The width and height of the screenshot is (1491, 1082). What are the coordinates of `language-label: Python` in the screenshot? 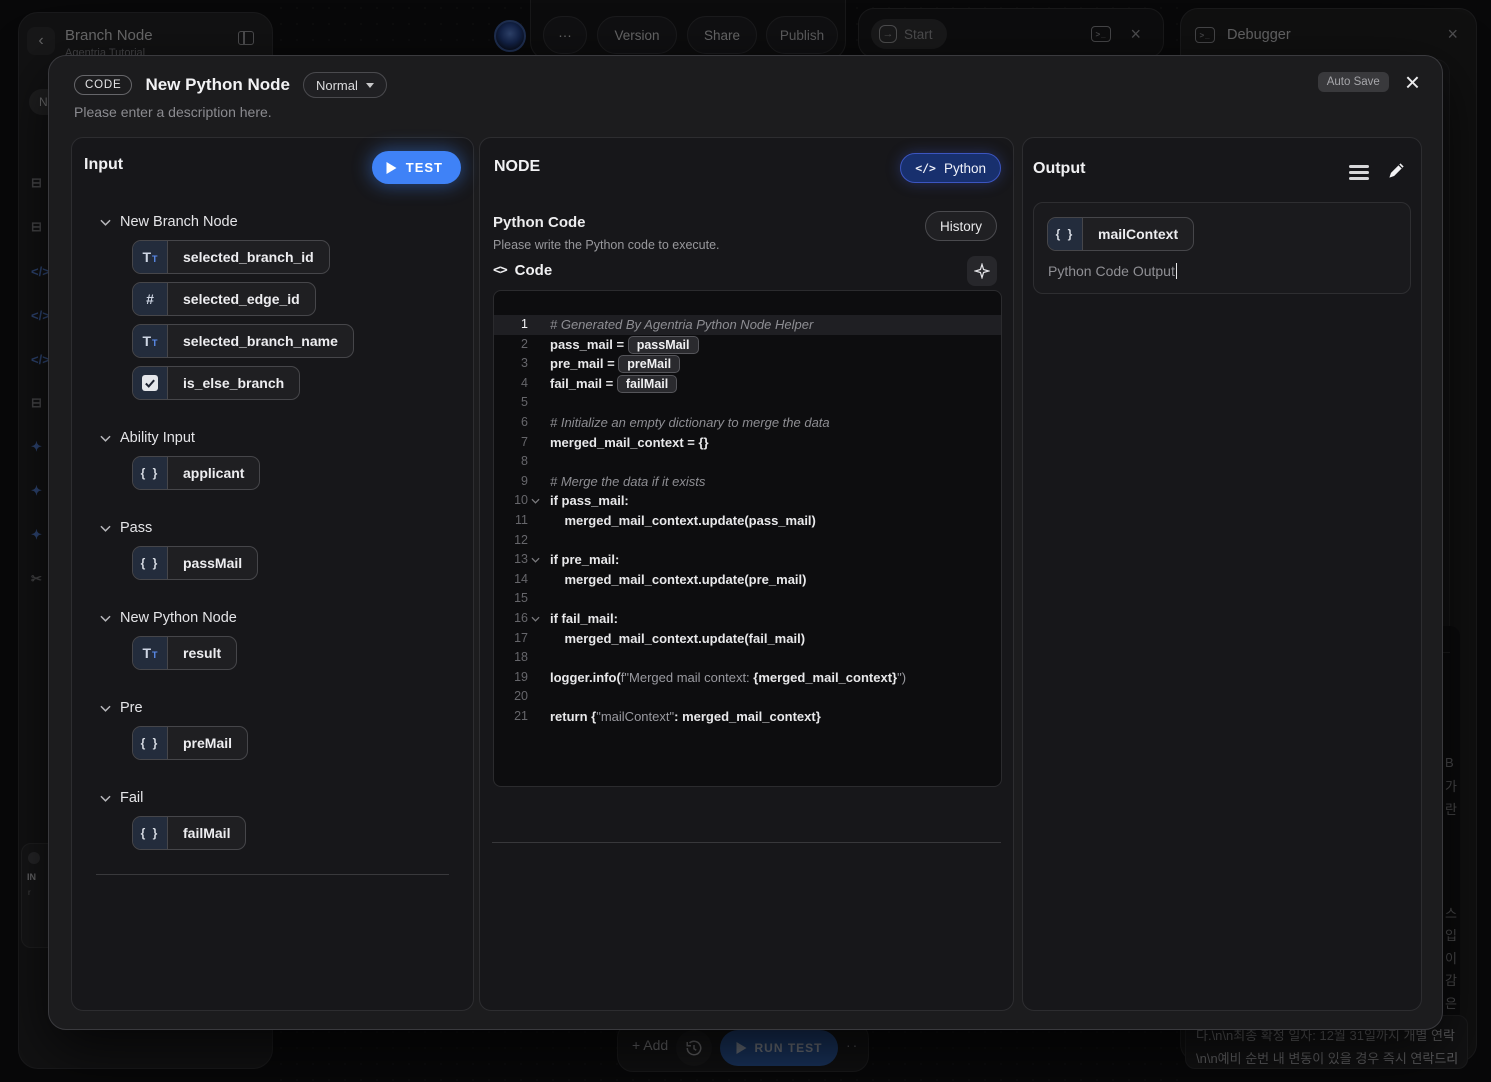 It's located at (964, 168).